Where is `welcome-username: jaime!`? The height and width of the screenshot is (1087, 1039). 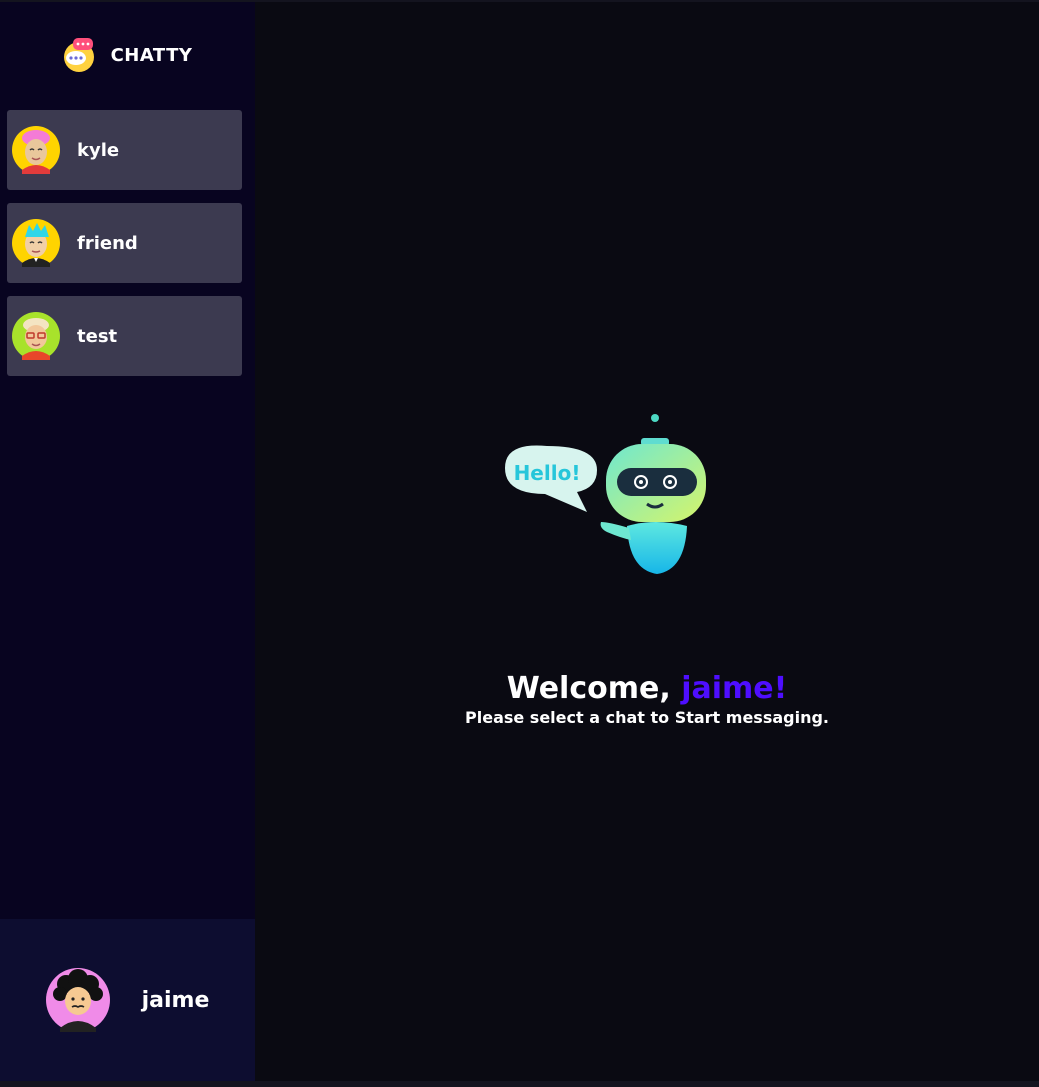
welcome-username: jaime! is located at coordinates (734, 688).